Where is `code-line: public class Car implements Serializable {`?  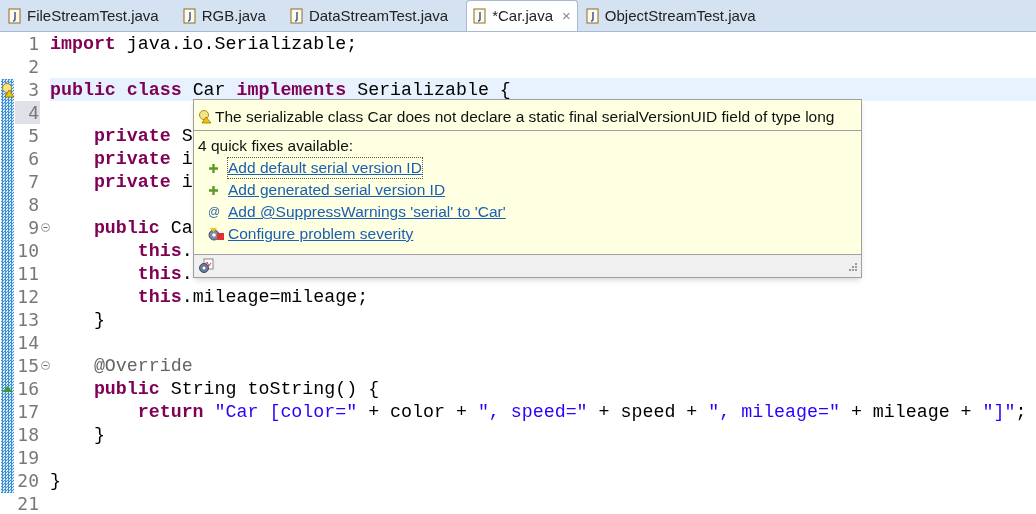
code-line: public class Car implements Serializable { is located at coordinates (280, 90).